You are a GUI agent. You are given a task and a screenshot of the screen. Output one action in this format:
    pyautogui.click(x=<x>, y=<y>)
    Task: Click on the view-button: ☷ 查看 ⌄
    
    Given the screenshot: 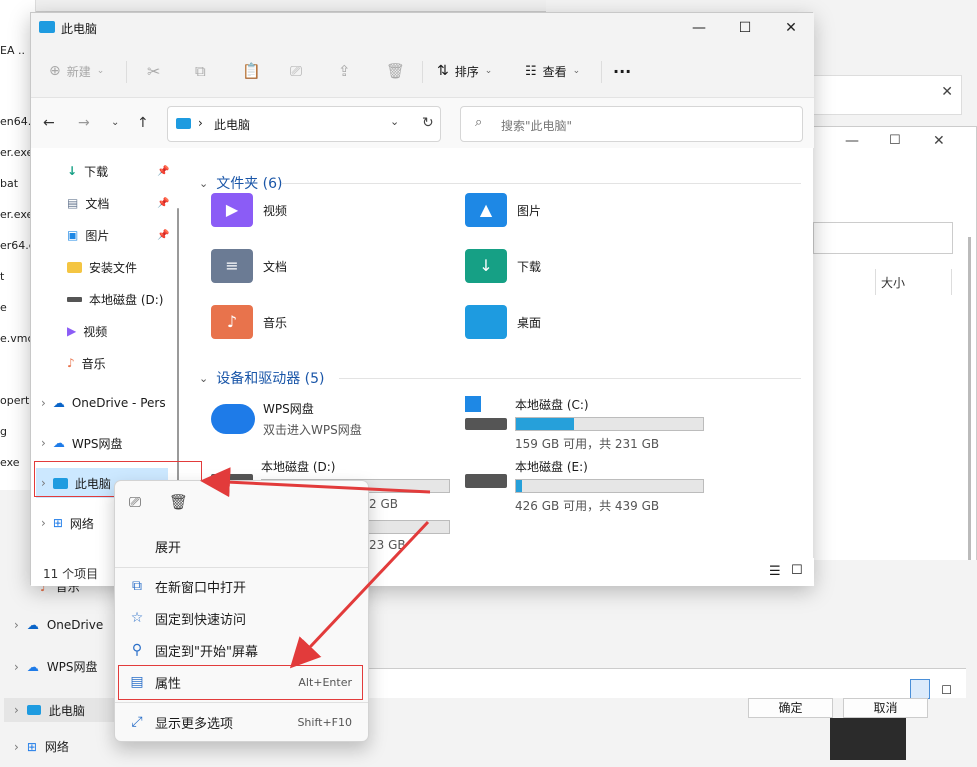 What is the action you would take?
    pyautogui.click(x=552, y=71)
    